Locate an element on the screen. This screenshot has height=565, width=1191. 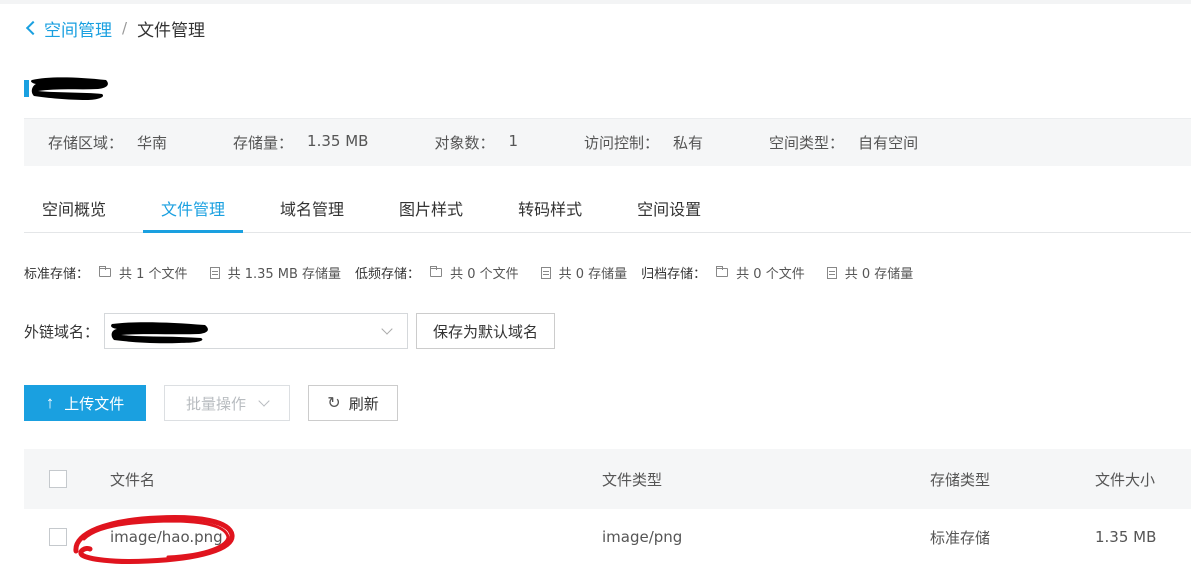
storage-type: 标准存储 is located at coordinates (960, 537).